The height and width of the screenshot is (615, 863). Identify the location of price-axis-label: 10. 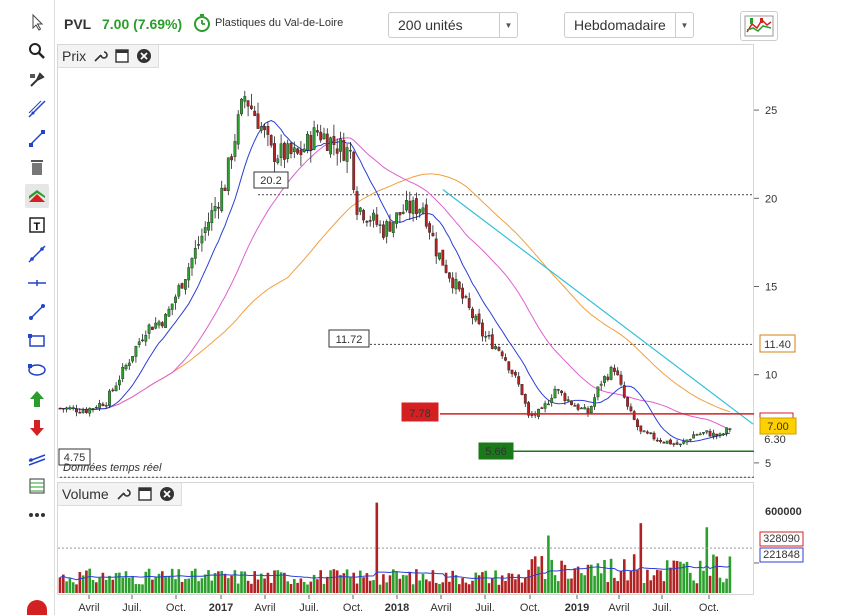
(771, 376).